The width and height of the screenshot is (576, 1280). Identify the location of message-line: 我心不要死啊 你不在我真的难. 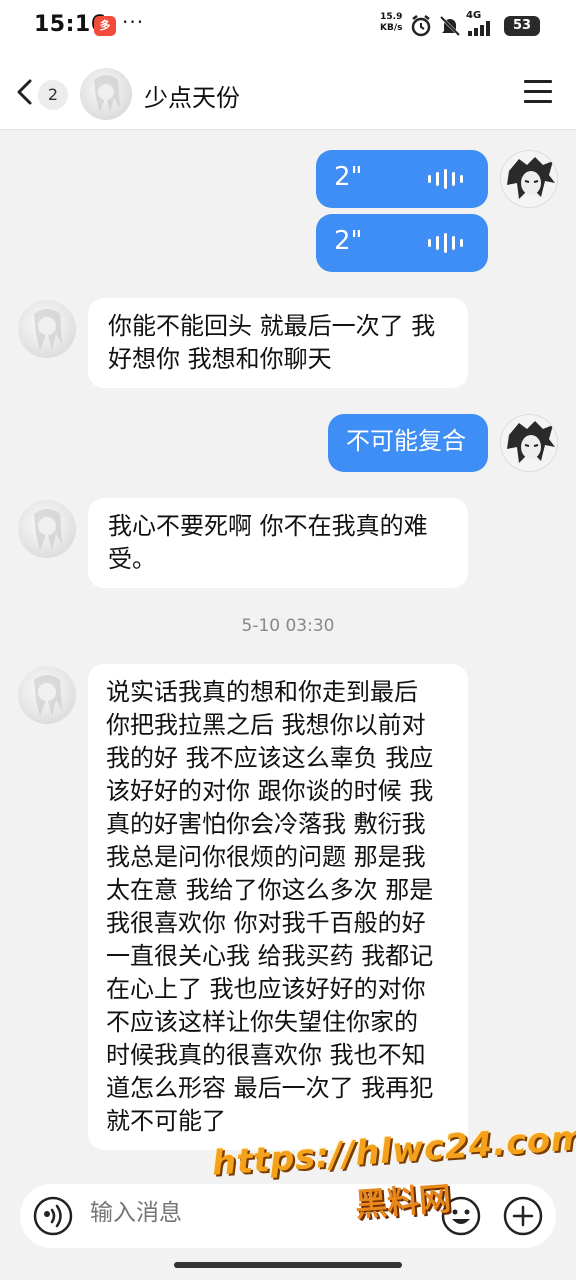
(268, 526).